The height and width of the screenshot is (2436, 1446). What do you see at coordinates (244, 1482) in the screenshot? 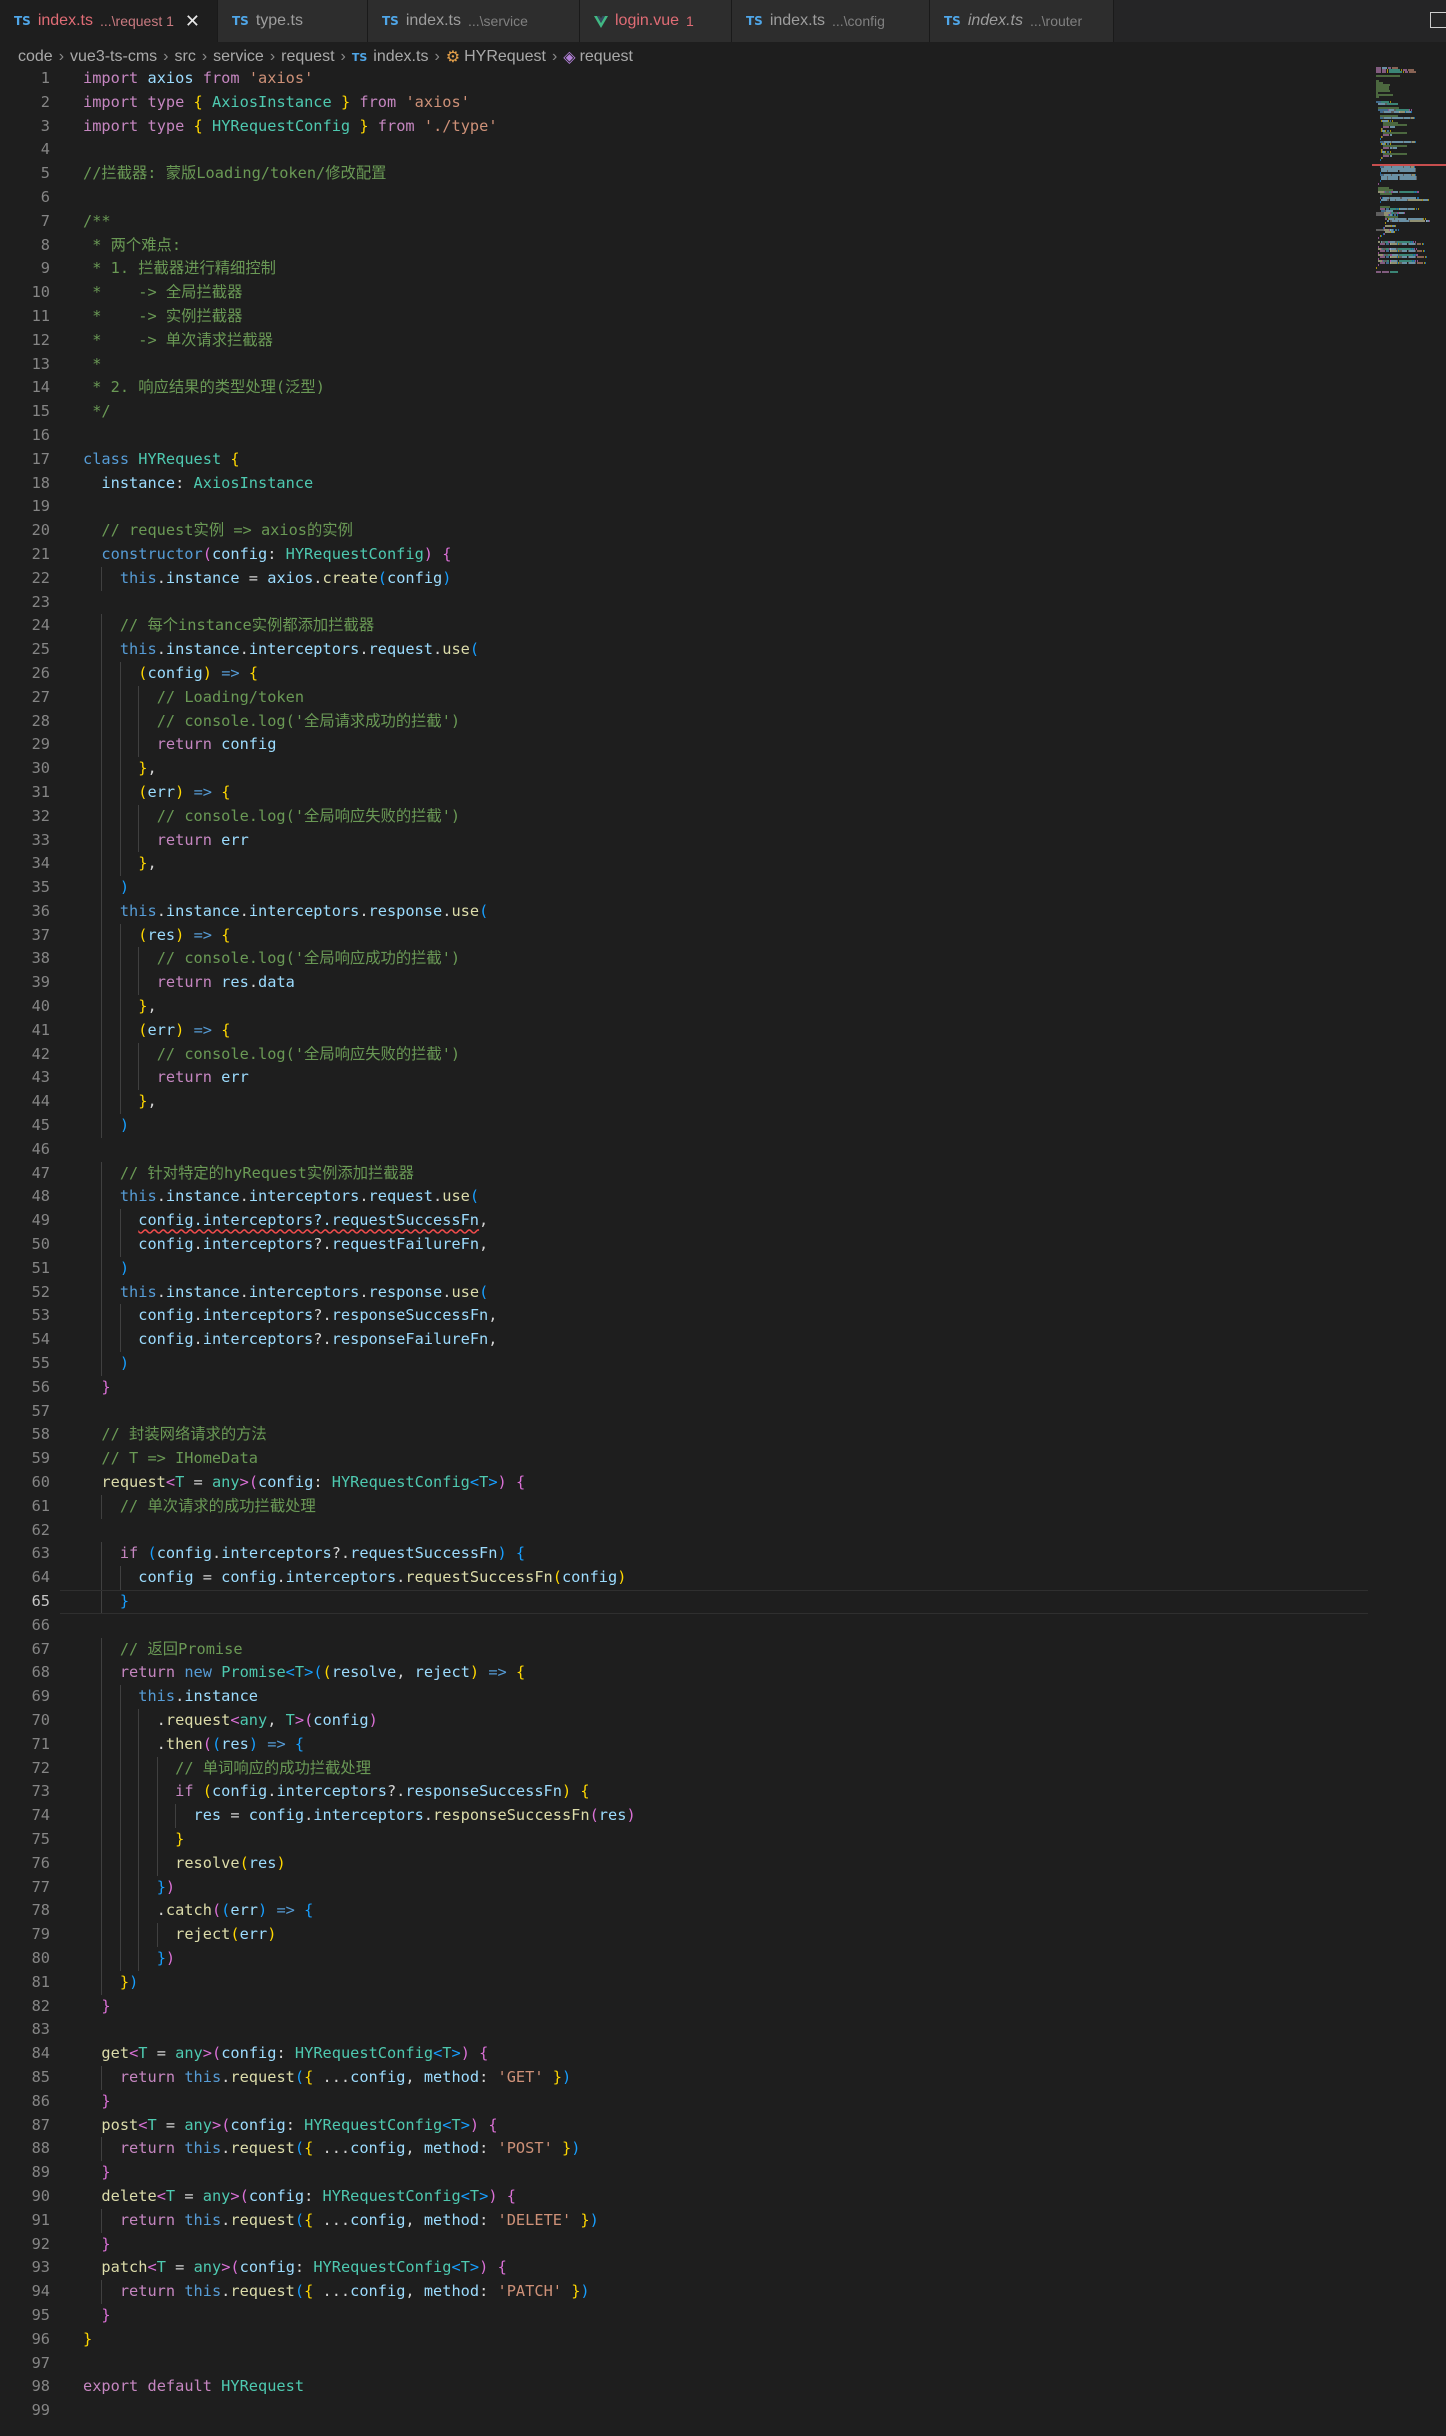
I see `code-token: >` at bounding box center [244, 1482].